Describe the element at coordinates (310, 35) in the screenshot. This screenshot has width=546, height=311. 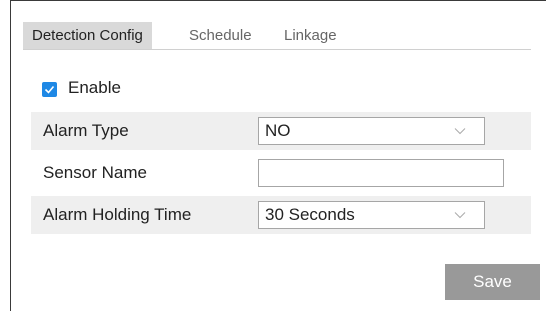
I see `tab-linkage: Linkage` at that location.